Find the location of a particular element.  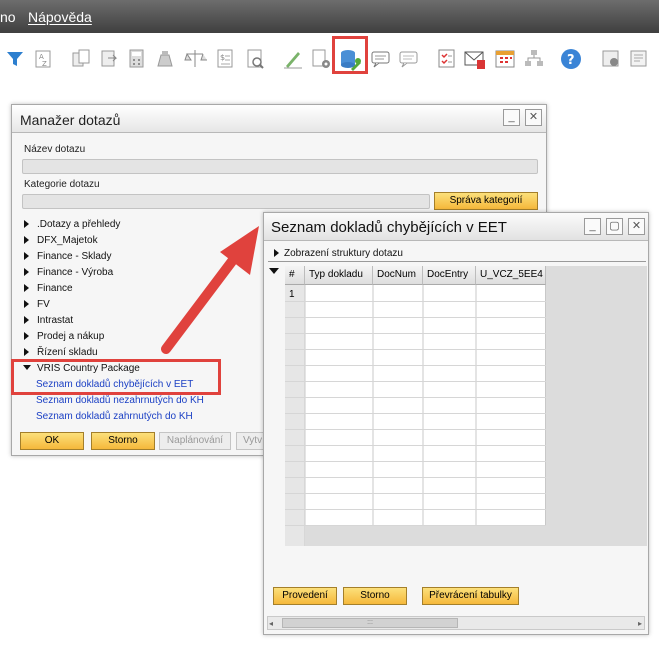

horizontal-scrollbar: ◂ ::: ▸ is located at coordinates (456, 623).